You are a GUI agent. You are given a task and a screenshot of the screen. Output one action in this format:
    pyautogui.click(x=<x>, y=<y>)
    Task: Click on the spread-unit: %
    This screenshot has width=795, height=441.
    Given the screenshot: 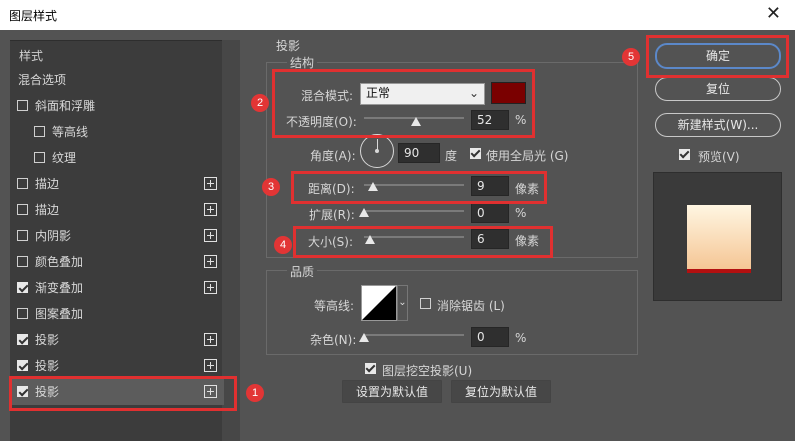 What is the action you would take?
    pyautogui.click(x=521, y=213)
    